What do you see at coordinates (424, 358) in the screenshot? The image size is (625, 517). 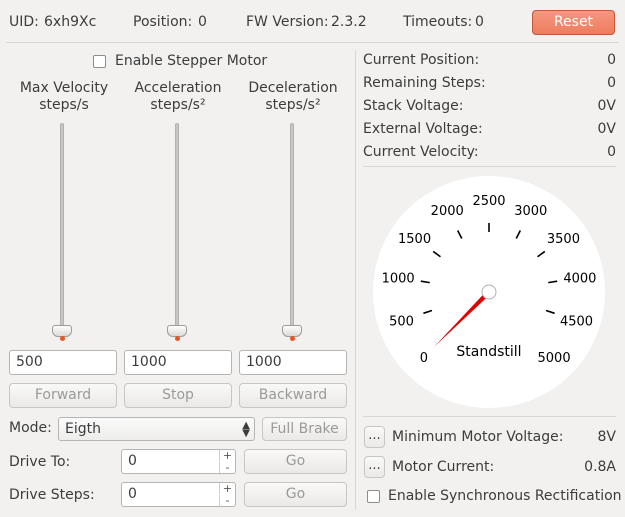 I see `gauge-tick-label: 0` at bounding box center [424, 358].